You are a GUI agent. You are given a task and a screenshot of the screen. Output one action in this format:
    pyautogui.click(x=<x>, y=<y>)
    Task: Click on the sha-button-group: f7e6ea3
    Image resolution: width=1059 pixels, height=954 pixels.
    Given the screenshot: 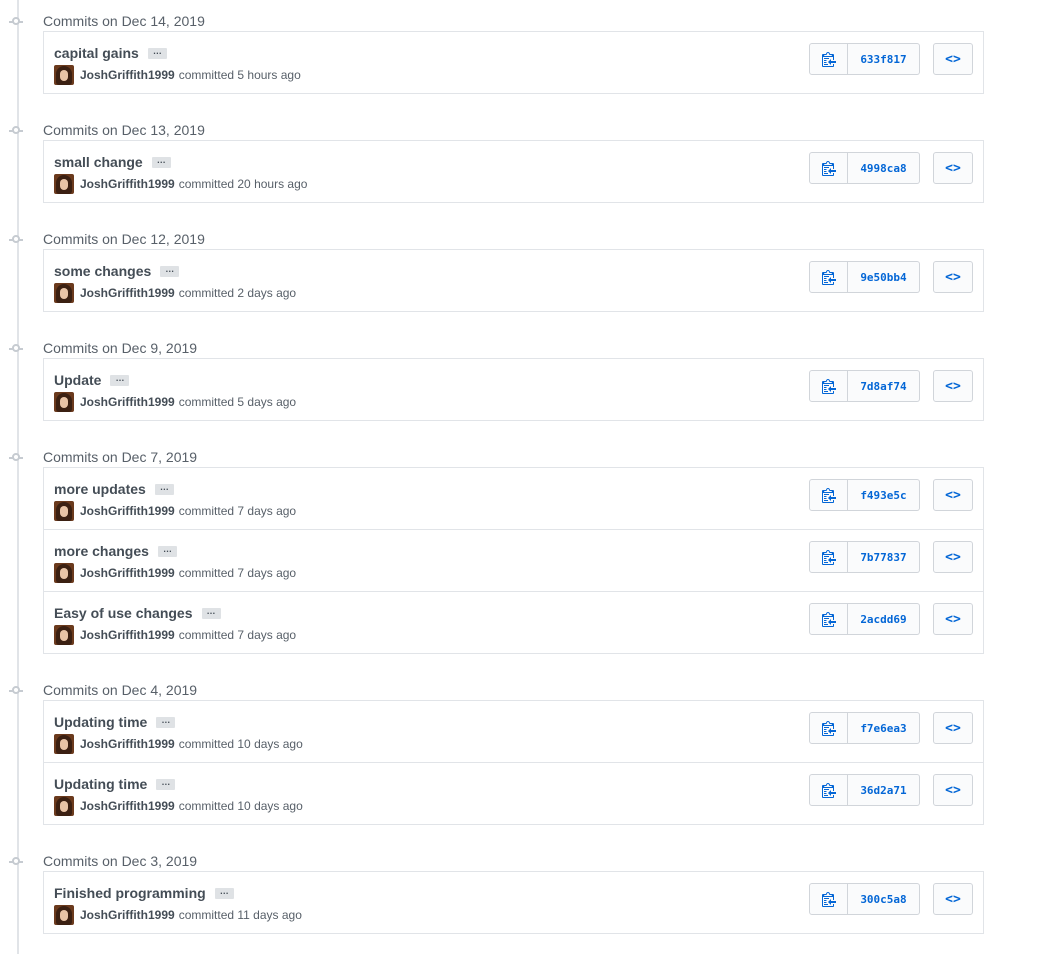 What is the action you would take?
    pyautogui.click(x=864, y=728)
    